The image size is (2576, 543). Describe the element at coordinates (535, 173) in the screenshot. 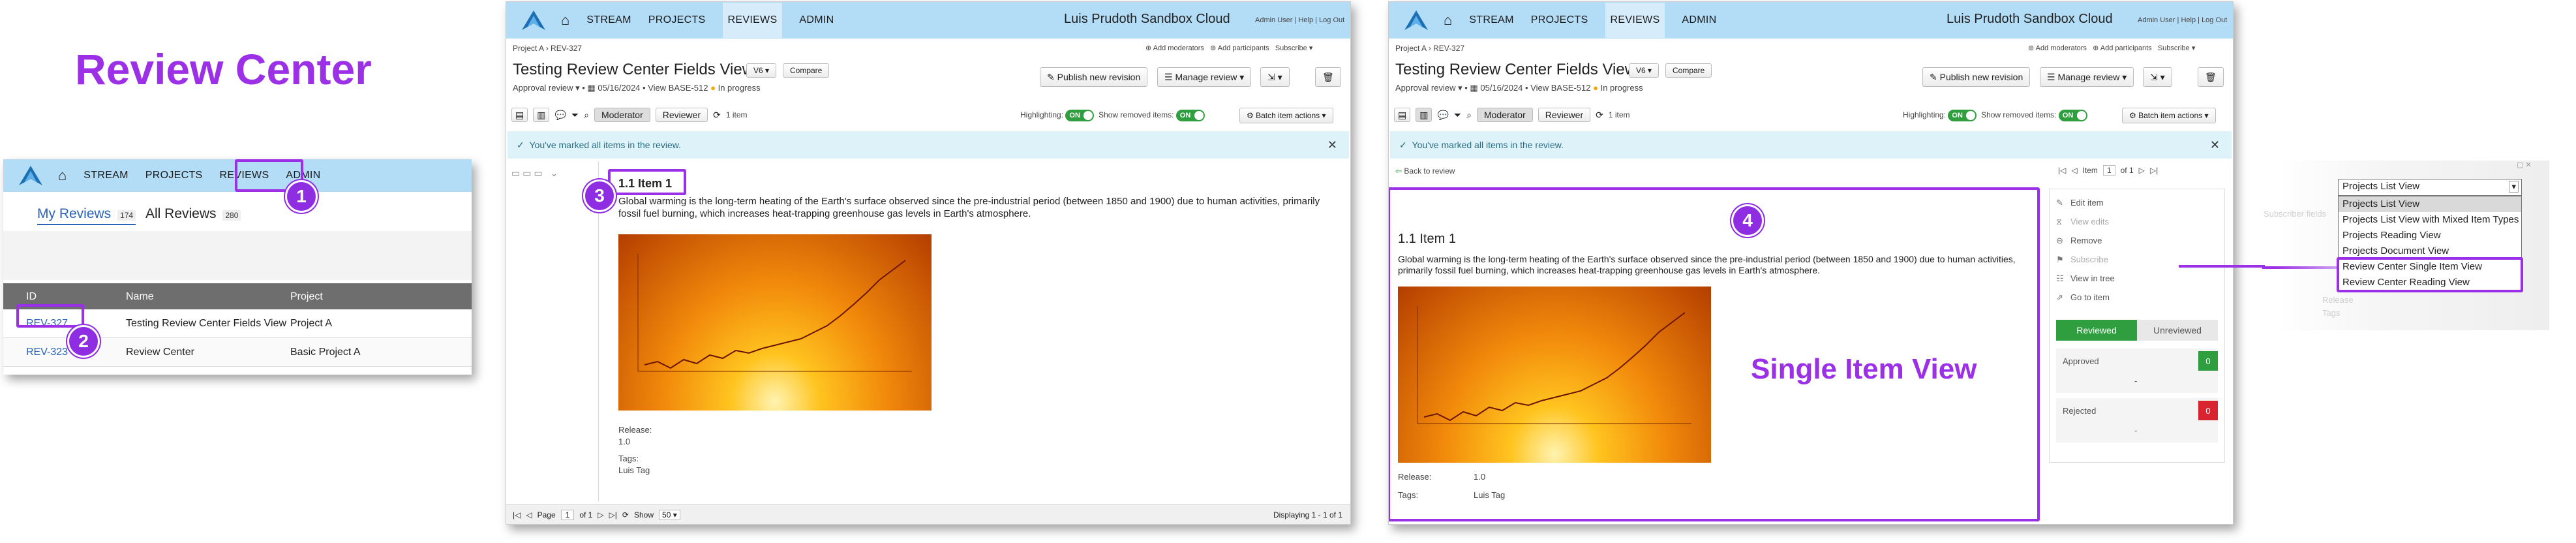

I see `comment-bubbles: ▭▭▭ ⌄` at that location.